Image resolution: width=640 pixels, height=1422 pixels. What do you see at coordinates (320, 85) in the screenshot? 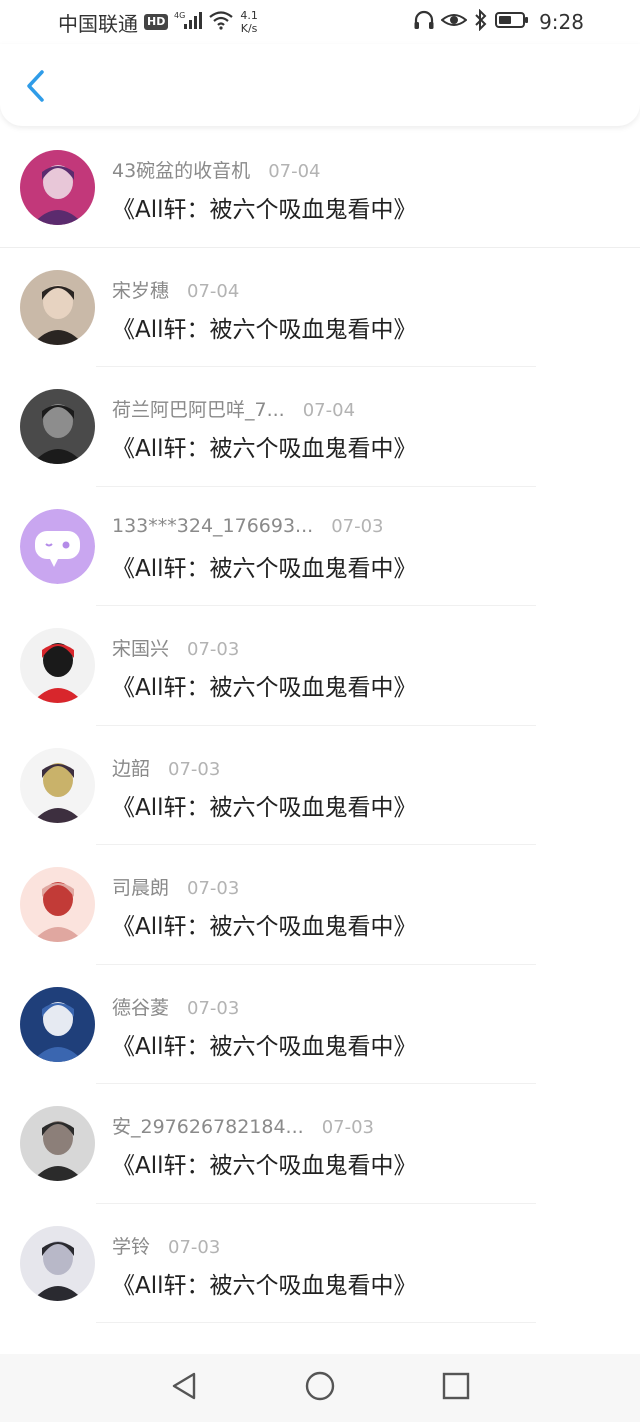
I see `header-bar` at bounding box center [320, 85].